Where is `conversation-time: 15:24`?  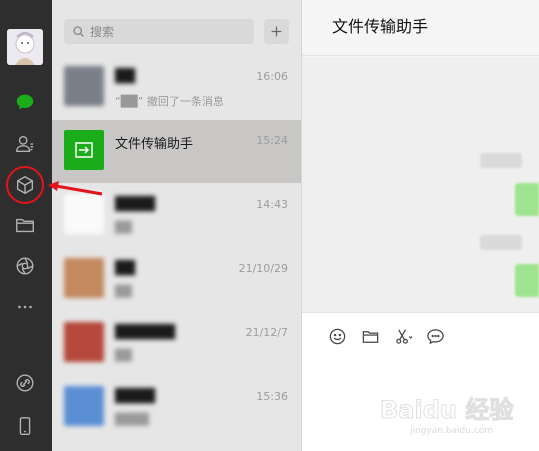
conversation-time: 15:24 is located at coordinates (272, 140).